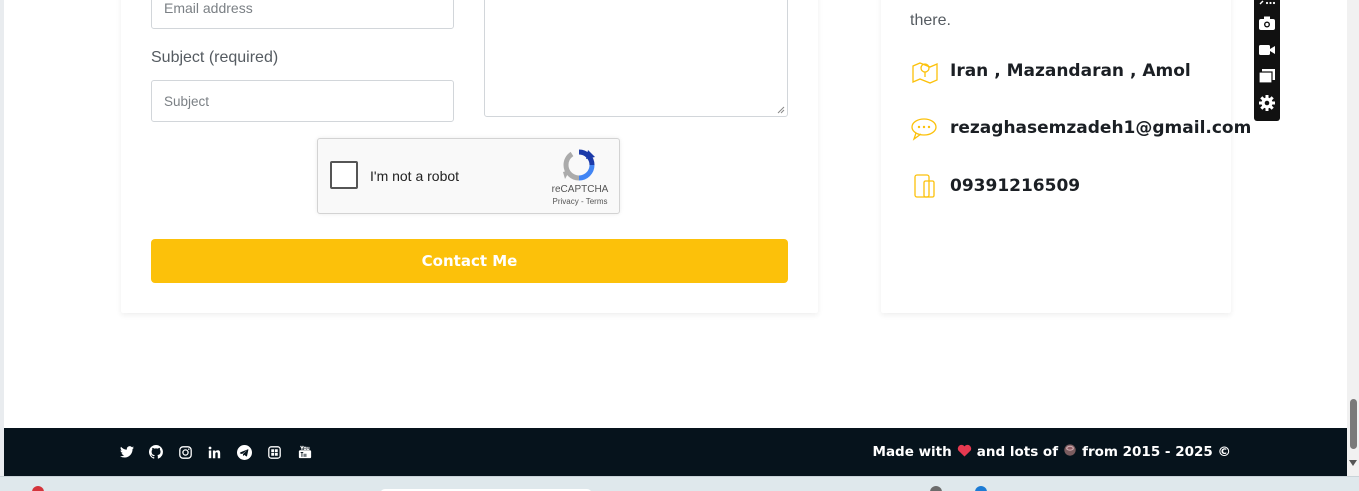 This screenshot has height=491, width=1359. What do you see at coordinates (926, 186) in the screenshot?
I see `phone-icon` at bounding box center [926, 186].